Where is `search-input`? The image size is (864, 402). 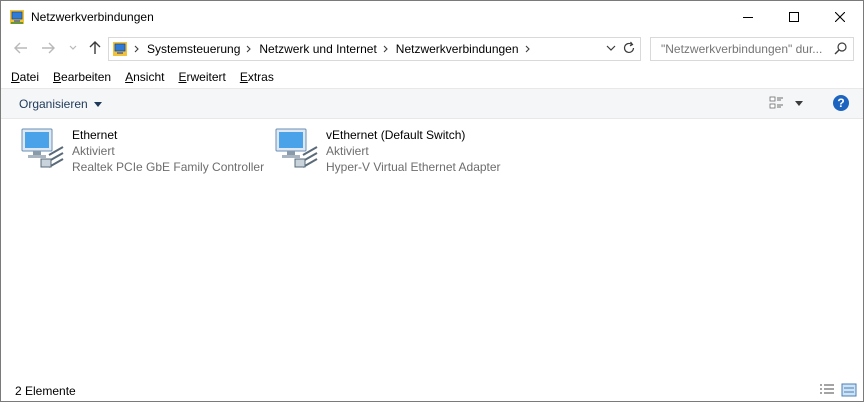 search-input is located at coordinates (746, 49).